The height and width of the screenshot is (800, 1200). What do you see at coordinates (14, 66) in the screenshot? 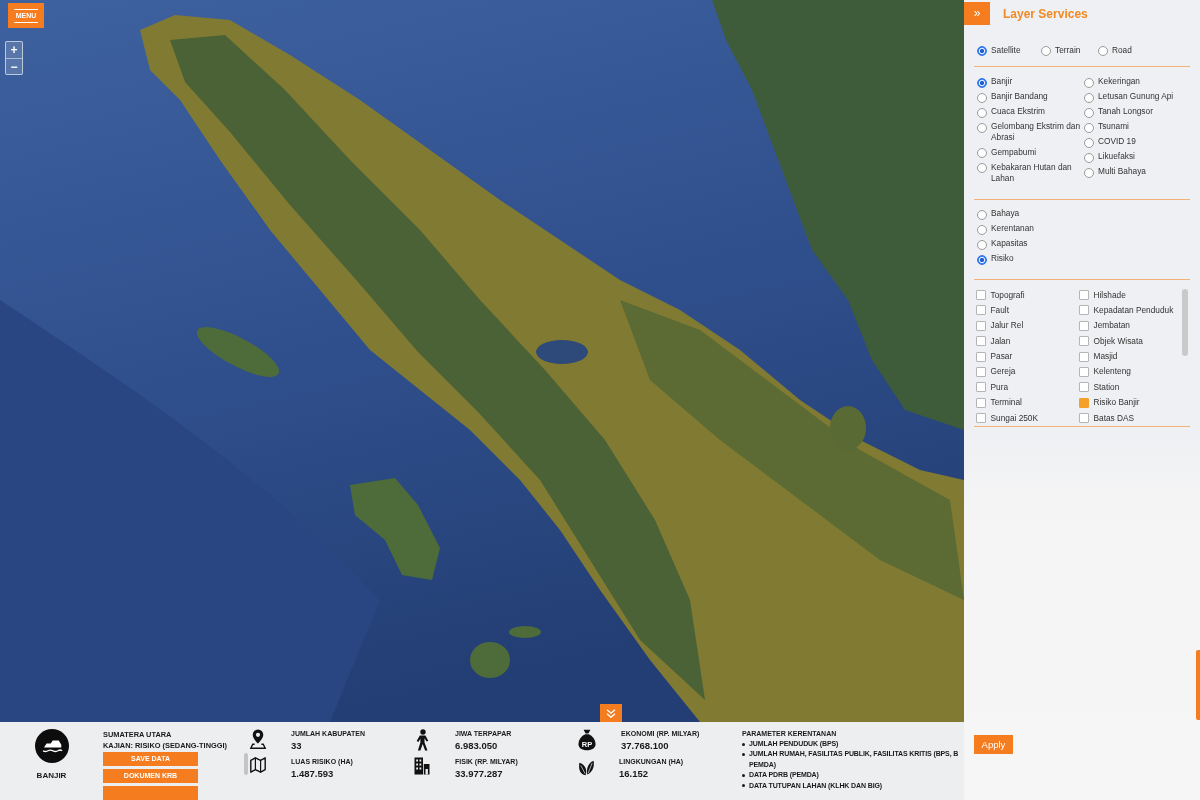
I see `zoom-out-button: −` at bounding box center [14, 66].